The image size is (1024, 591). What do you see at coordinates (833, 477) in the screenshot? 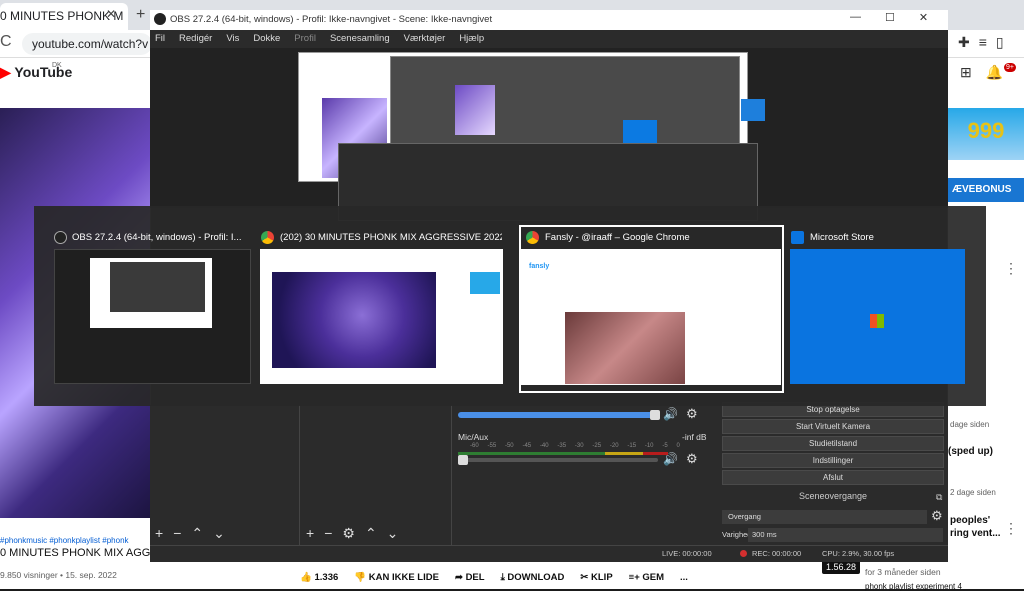
I see `exit-button: Afslut` at bounding box center [833, 477].